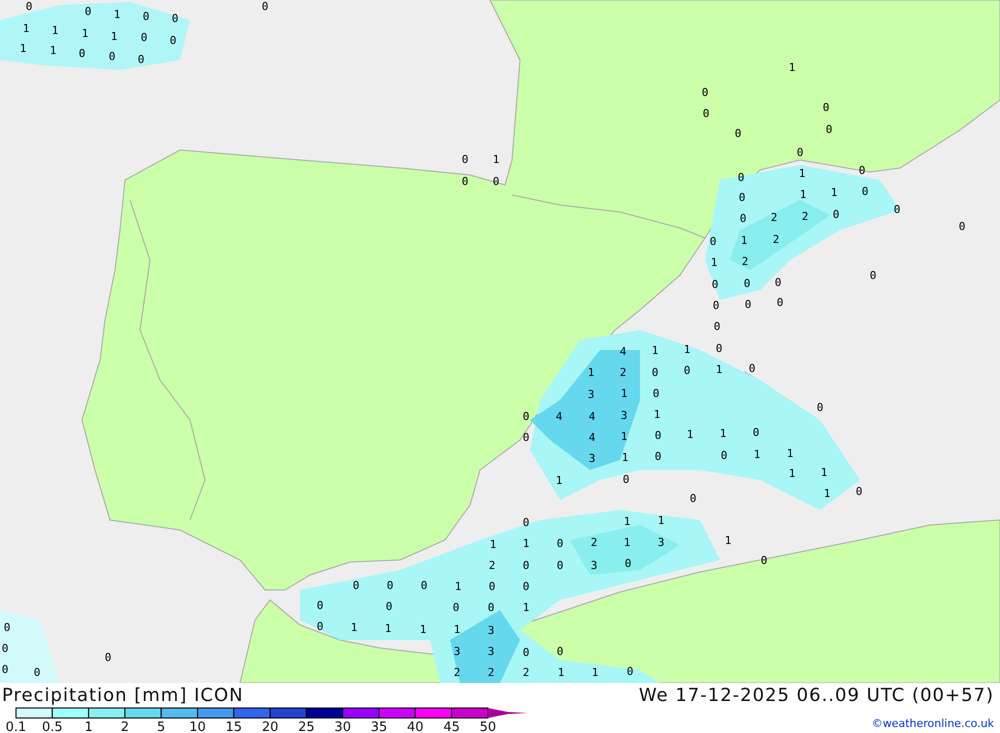 This screenshot has height=733, width=1000. What do you see at coordinates (415, 726) in the screenshot?
I see `legend-label: 40` at bounding box center [415, 726].